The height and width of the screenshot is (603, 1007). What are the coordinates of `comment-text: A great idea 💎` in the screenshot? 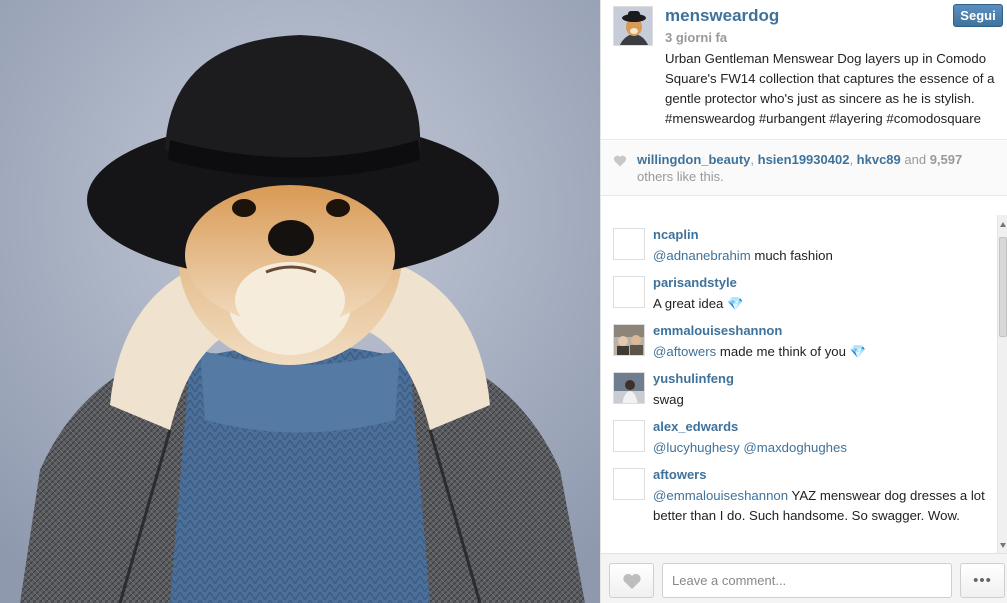 It's located at (823, 304).